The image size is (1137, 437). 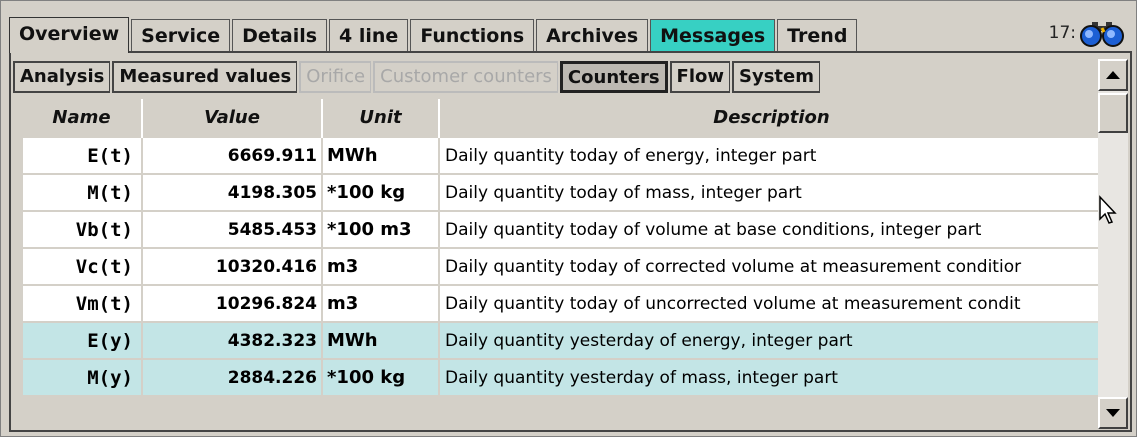 I want to click on subtab-customer-counters: Customer counters, so click(x=465, y=77).